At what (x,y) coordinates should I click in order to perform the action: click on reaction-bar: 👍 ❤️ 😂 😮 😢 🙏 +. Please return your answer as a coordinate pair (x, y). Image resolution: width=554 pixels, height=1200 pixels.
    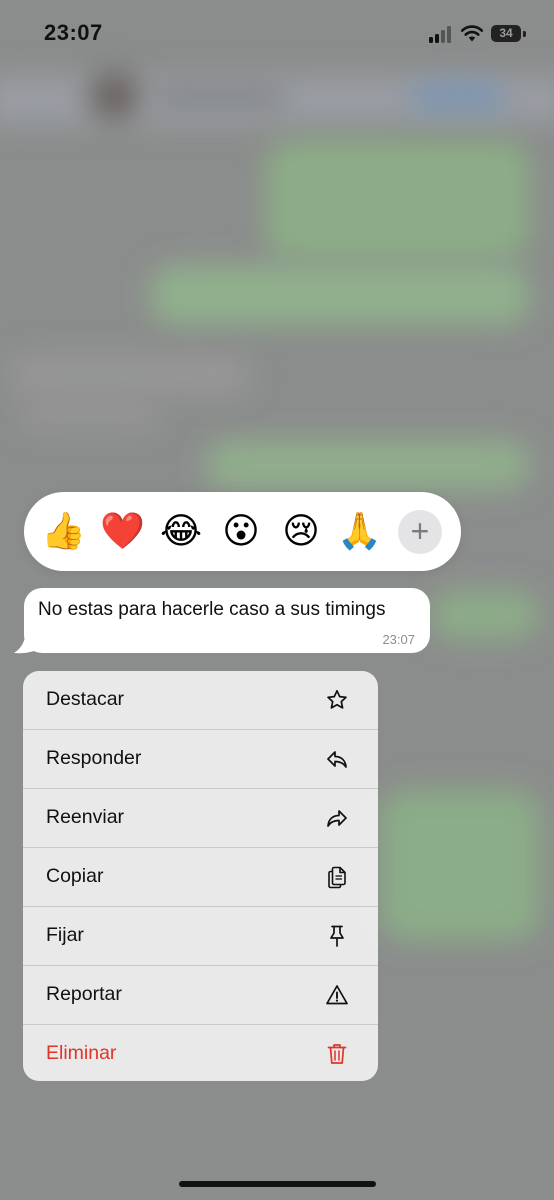
    Looking at the image, I should click on (242, 531).